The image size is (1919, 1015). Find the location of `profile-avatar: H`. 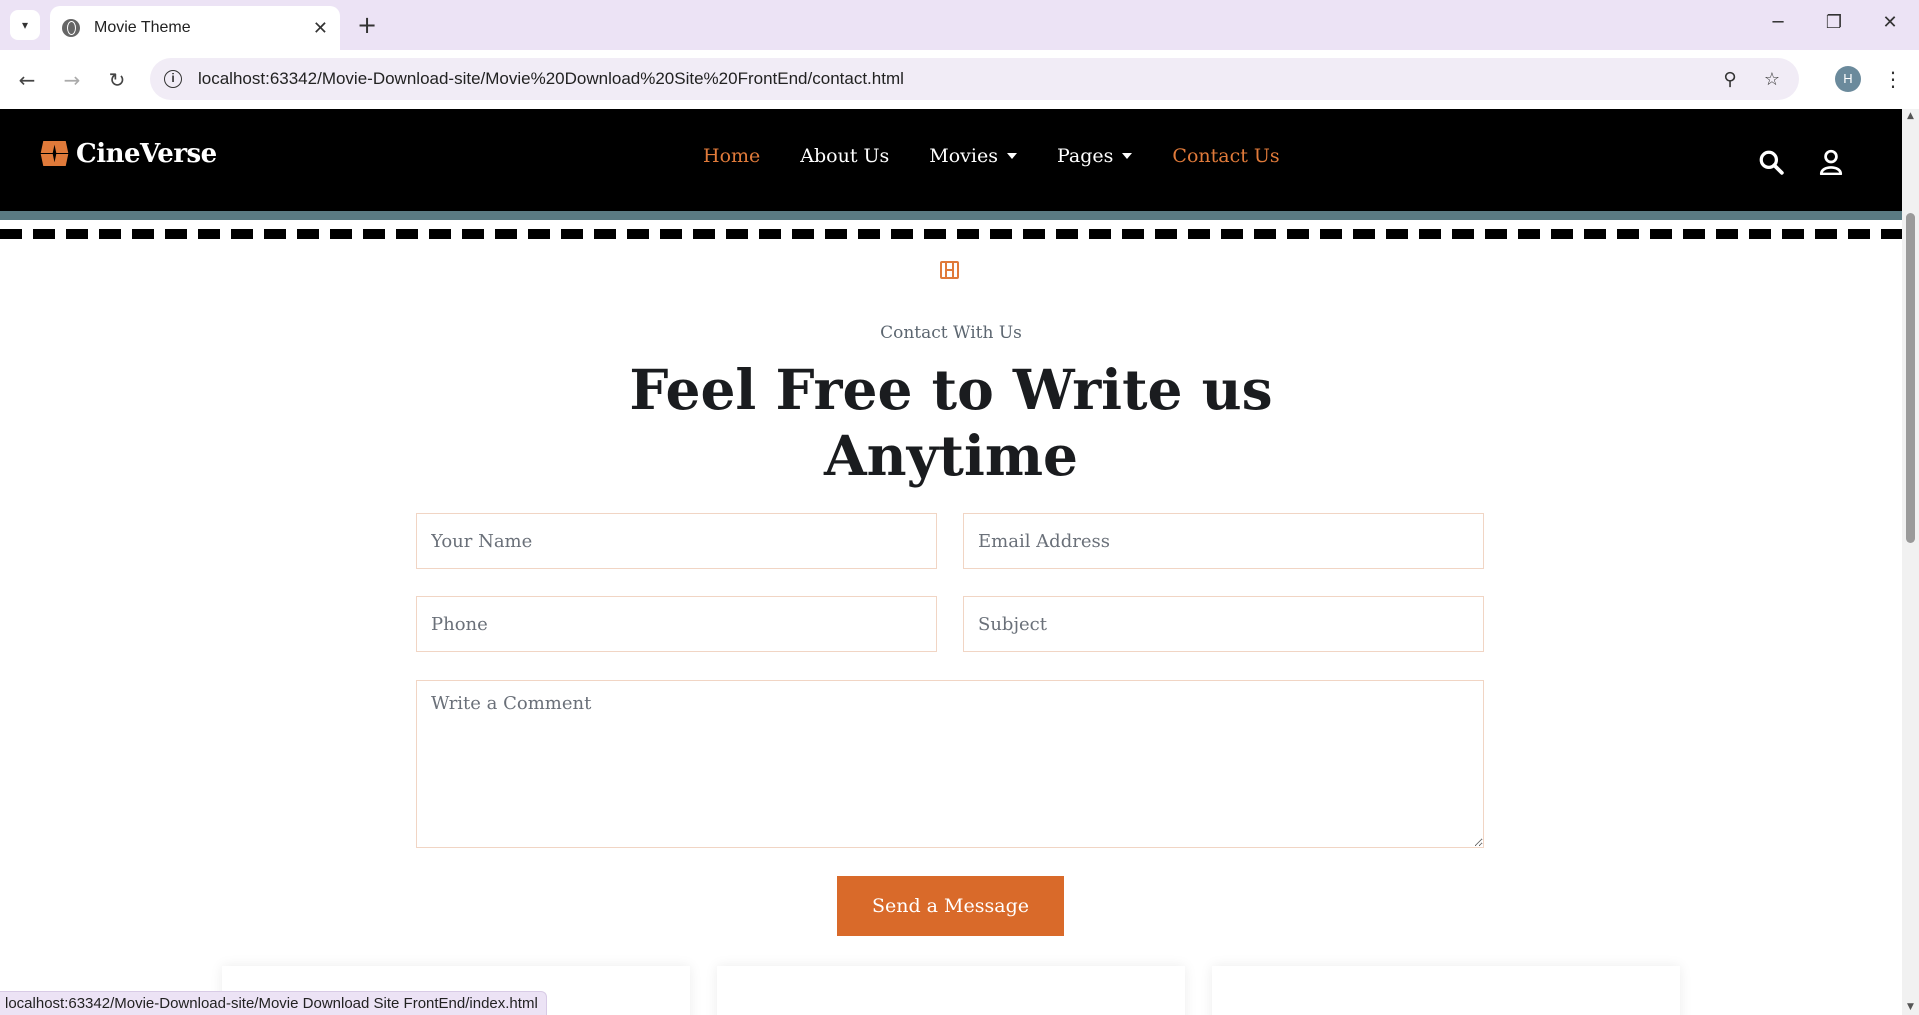

profile-avatar: H is located at coordinates (1848, 79).